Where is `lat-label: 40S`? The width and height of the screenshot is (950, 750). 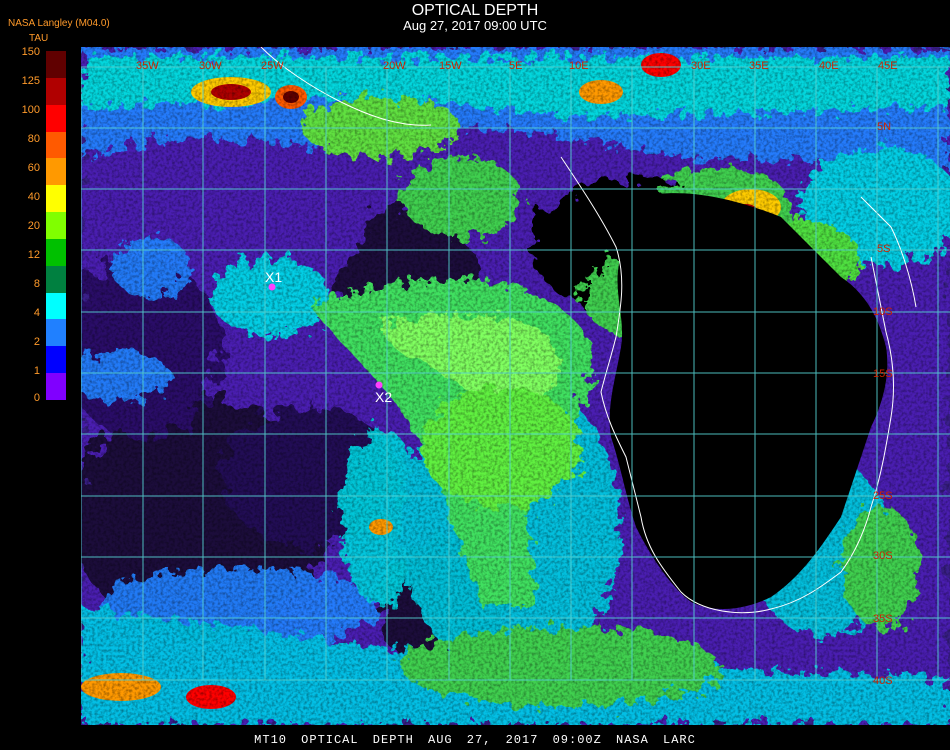 lat-label: 40S is located at coordinates (883, 681).